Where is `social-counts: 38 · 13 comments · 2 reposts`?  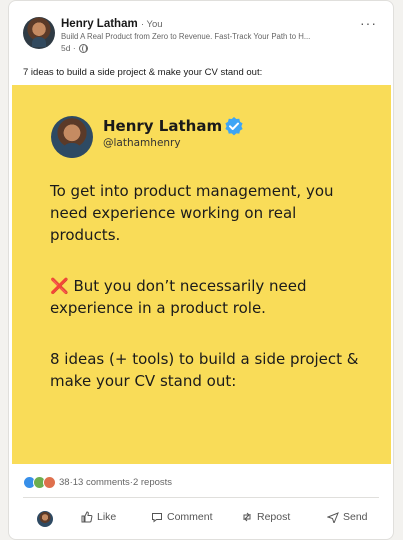 social-counts: 38 · 13 comments · 2 reposts is located at coordinates (97, 482).